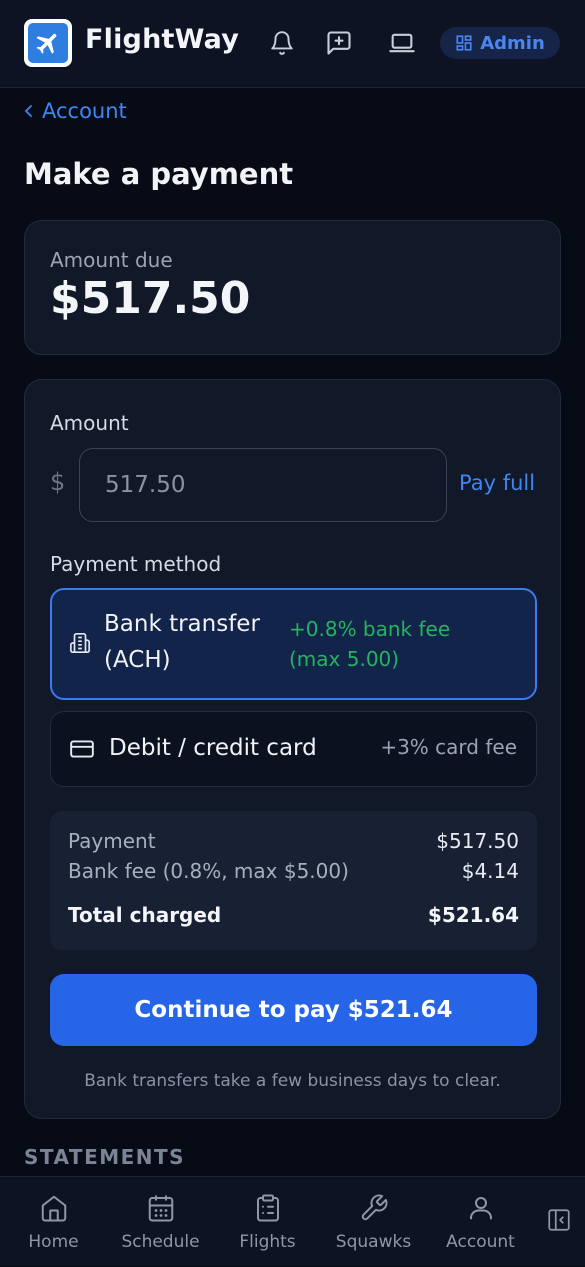 This screenshot has height=1267, width=585. I want to click on nav-label: Squawks, so click(373, 1242).